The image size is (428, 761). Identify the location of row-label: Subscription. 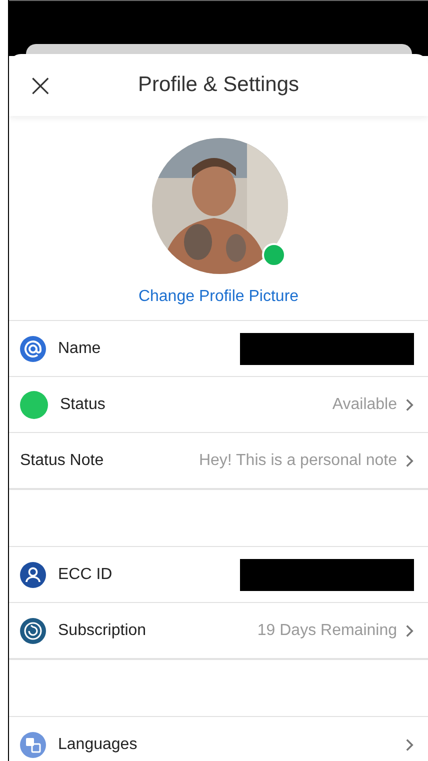
(102, 631).